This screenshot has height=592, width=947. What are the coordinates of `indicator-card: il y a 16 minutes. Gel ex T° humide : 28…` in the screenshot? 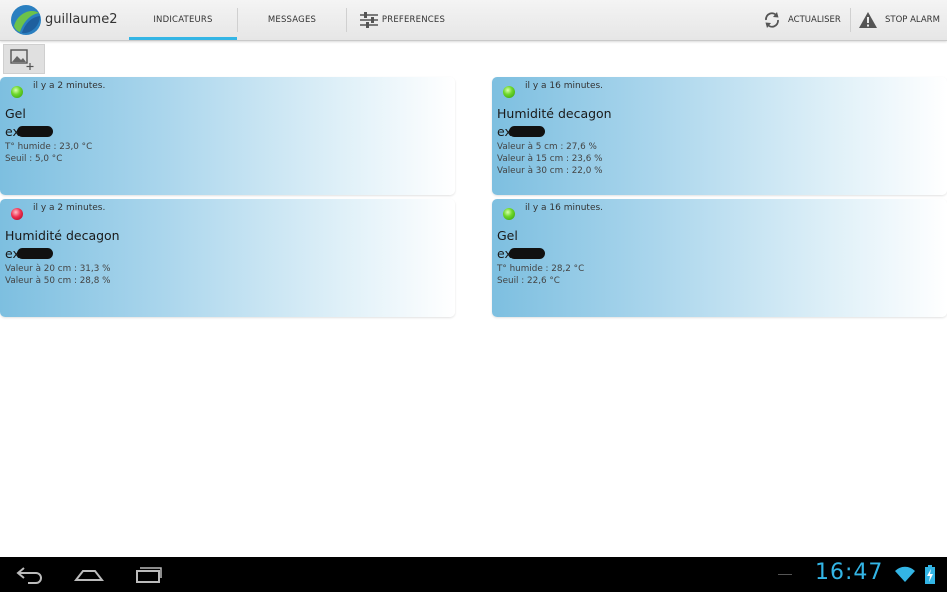 It's located at (719, 258).